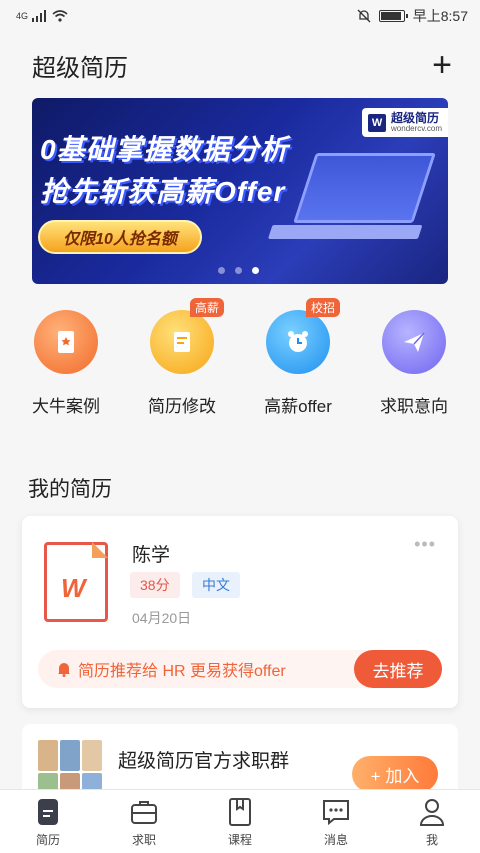 This screenshot has width=480, height=853. What do you see at coordinates (64, 670) in the screenshot?
I see `bell-icon` at bounding box center [64, 670].